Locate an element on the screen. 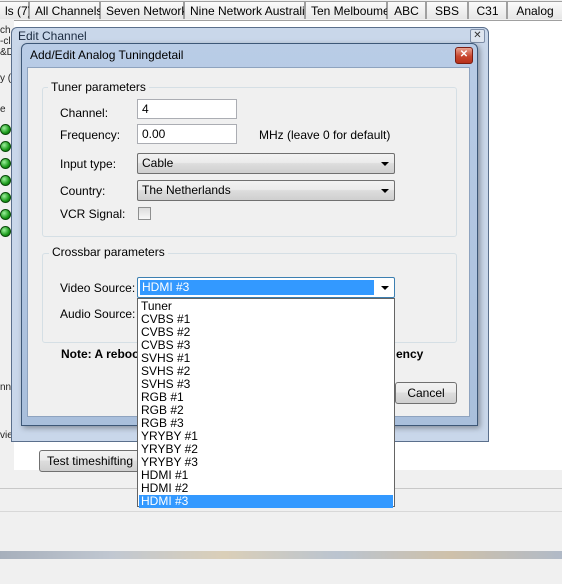  input-type-select: Cable is located at coordinates (266, 163).